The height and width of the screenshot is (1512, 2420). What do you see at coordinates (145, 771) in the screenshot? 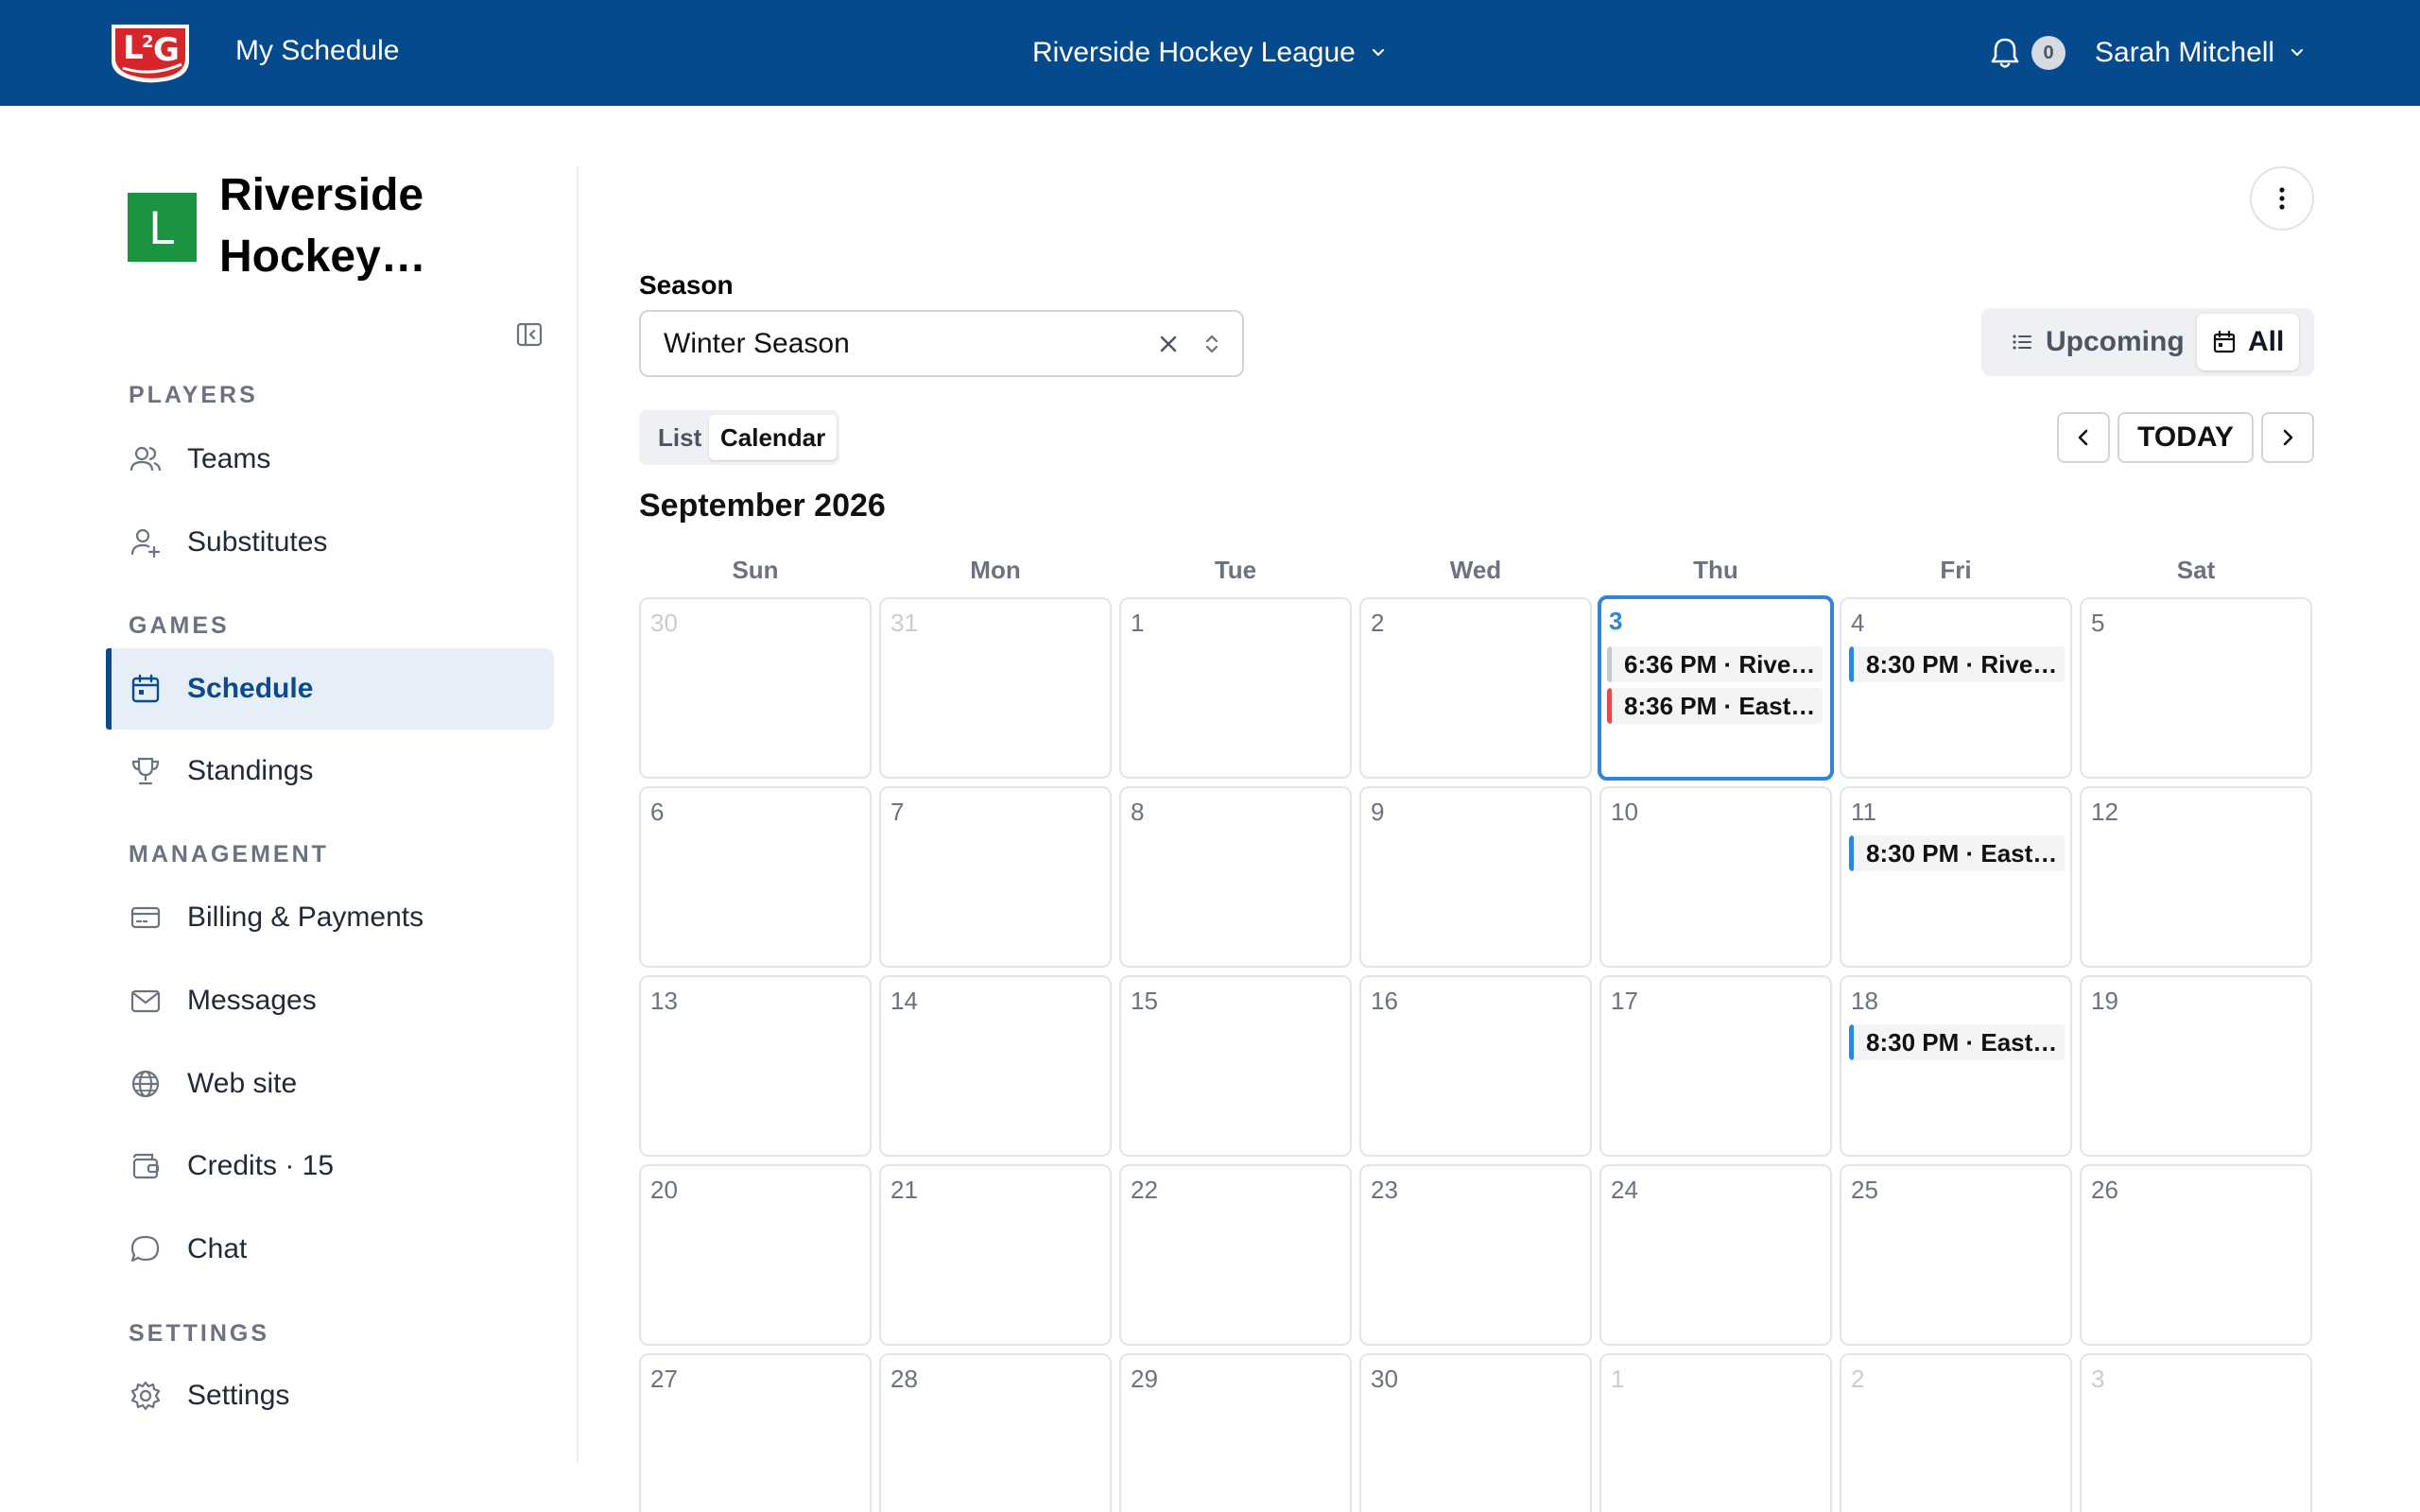
I see `trophy-icon` at bounding box center [145, 771].